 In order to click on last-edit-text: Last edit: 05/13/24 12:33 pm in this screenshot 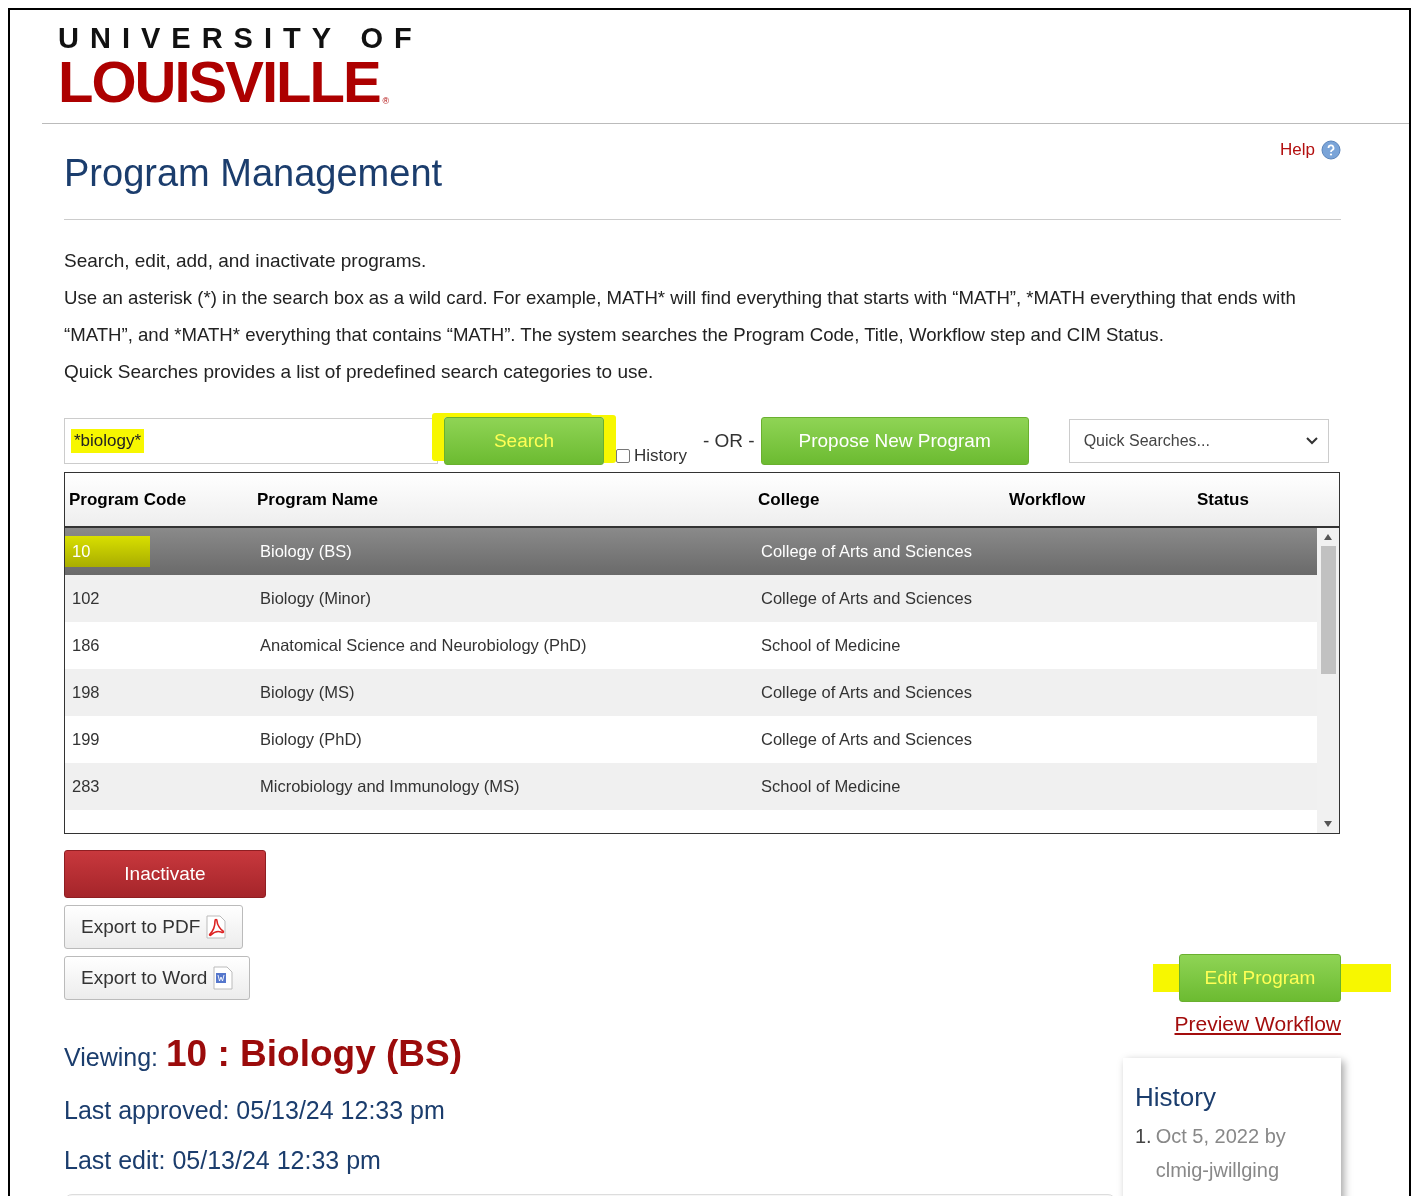, I will do `click(222, 1160)`.